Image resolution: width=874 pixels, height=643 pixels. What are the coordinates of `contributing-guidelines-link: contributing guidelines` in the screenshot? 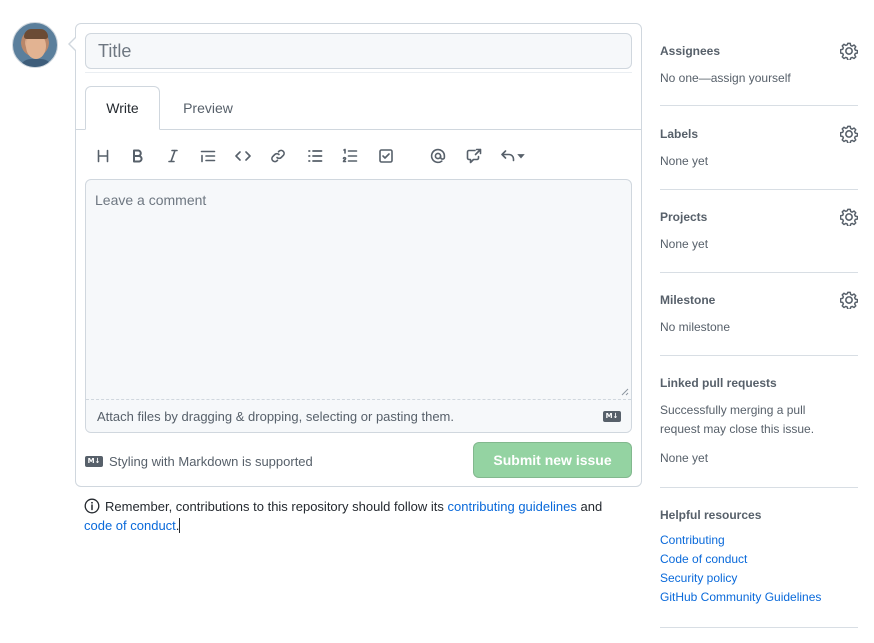 It's located at (512, 506).